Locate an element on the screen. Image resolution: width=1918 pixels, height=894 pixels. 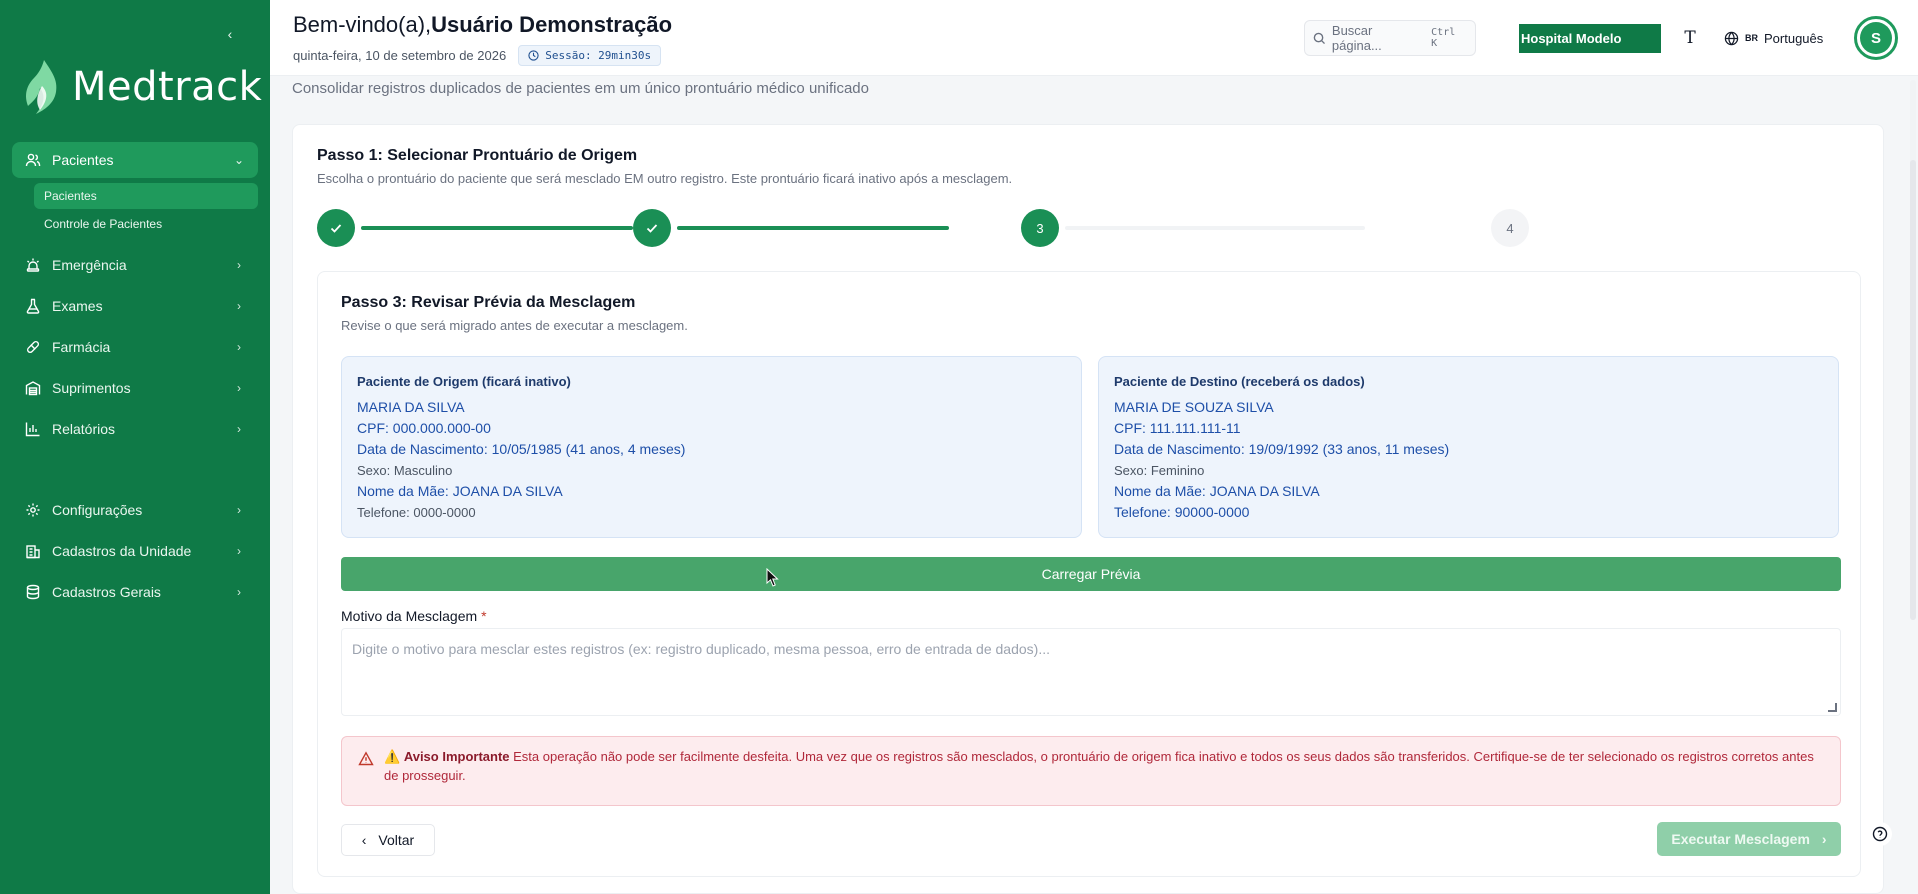
language-label: Português is located at coordinates (1794, 38).